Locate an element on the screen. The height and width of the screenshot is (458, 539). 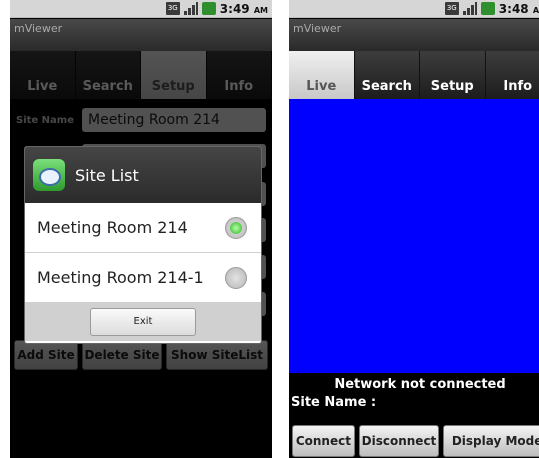
radio-selected-icon is located at coordinates (236, 227).